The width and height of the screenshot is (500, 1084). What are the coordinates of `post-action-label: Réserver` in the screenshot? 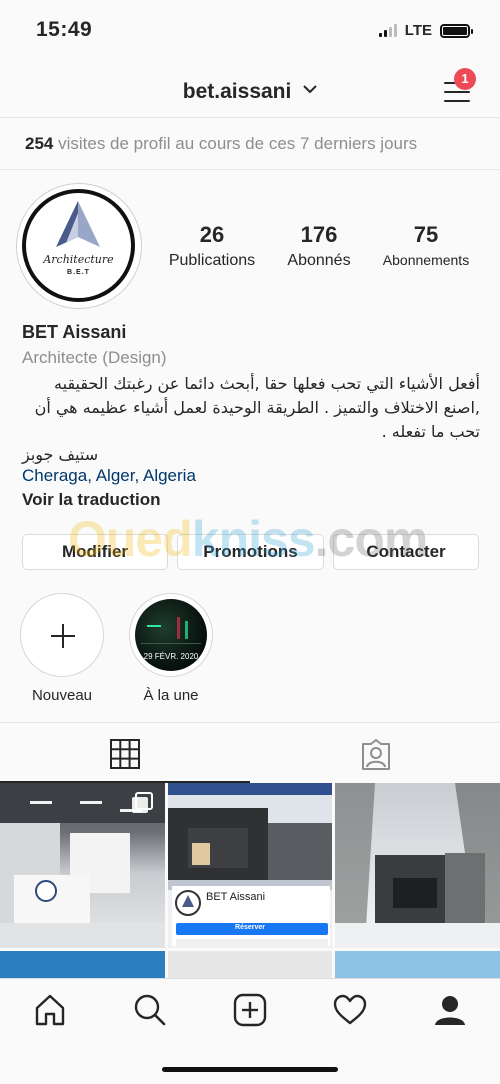 It's located at (250, 927).